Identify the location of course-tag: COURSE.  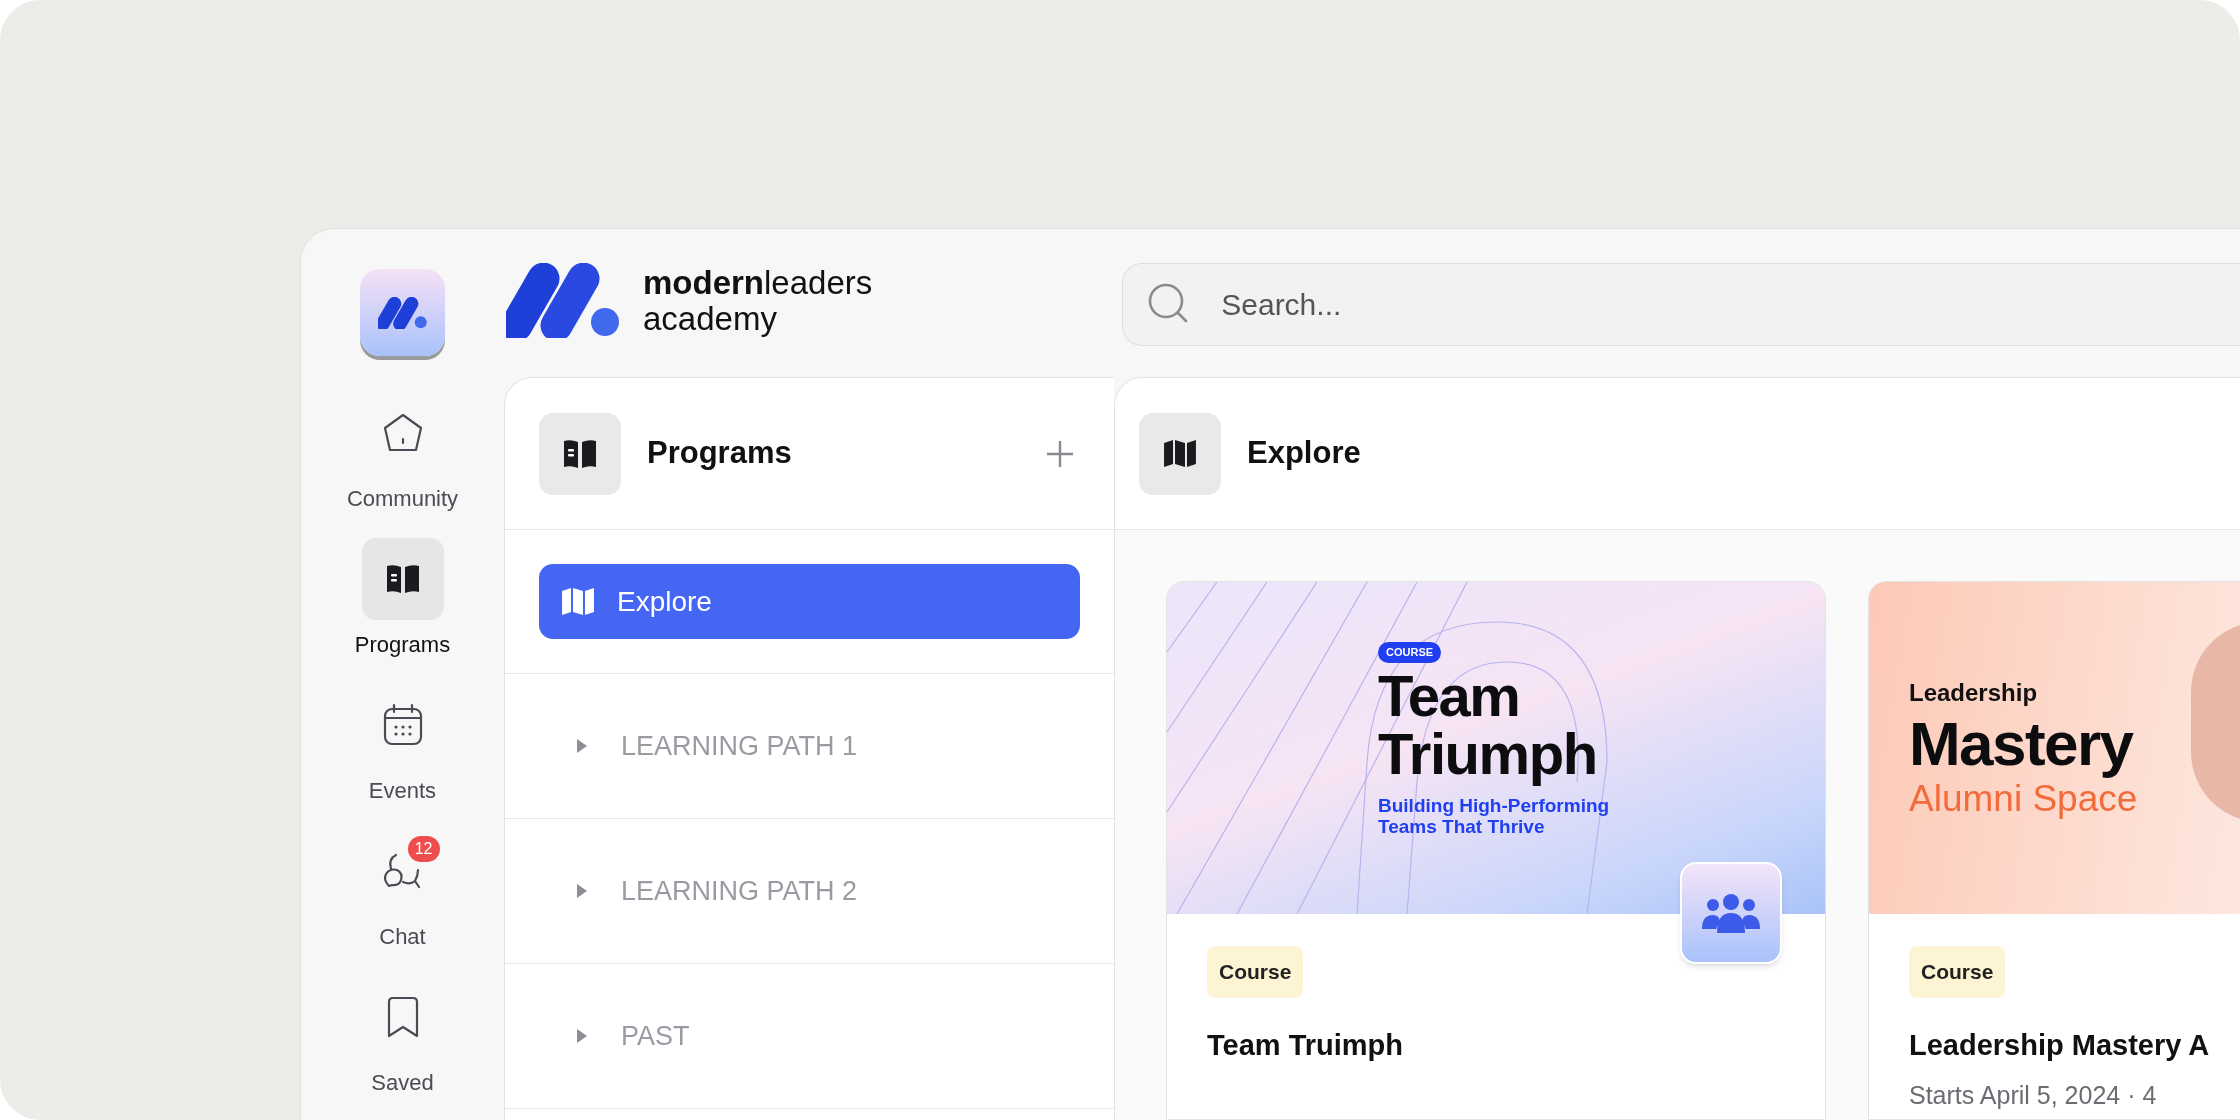
(1410, 652).